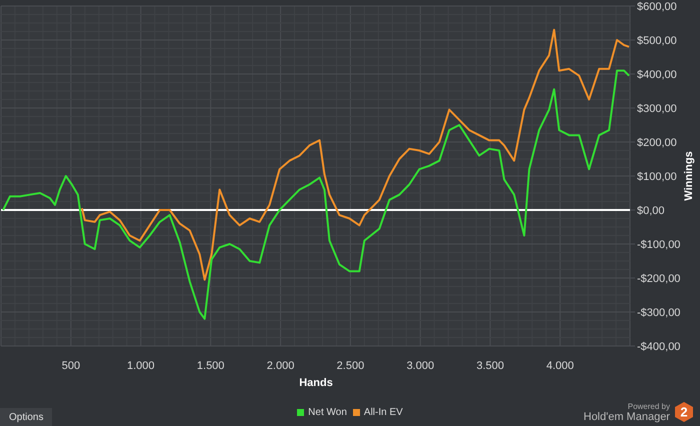 The width and height of the screenshot is (700, 426). What do you see at coordinates (658, 313) in the screenshot?
I see `y-tick-label: -$300,00` at bounding box center [658, 313].